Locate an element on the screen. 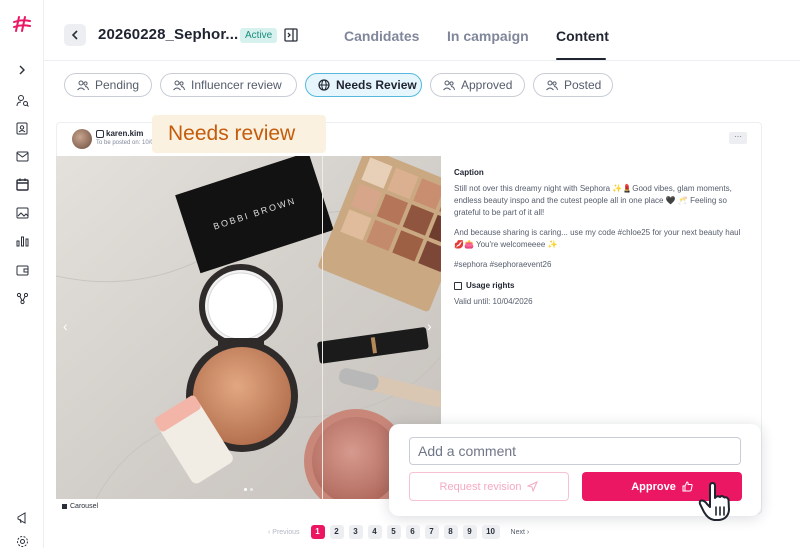 Image resolution: width=800 pixels, height=548 pixels. page-3-button: 3 is located at coordinates (355, 532).